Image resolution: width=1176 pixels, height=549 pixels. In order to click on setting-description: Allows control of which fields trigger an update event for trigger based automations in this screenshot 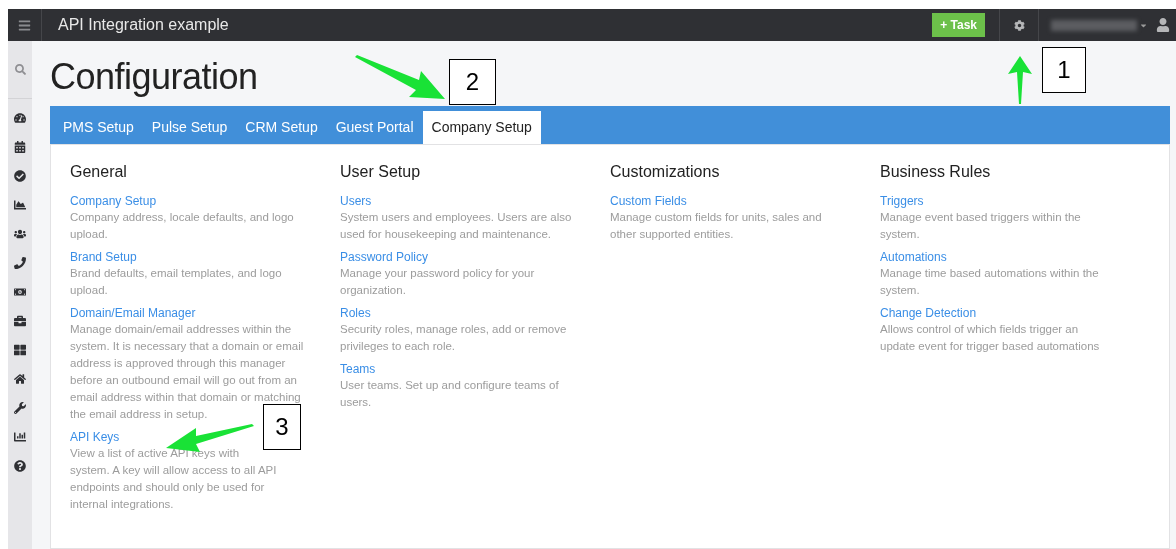, I will do `click(990, 338)`.